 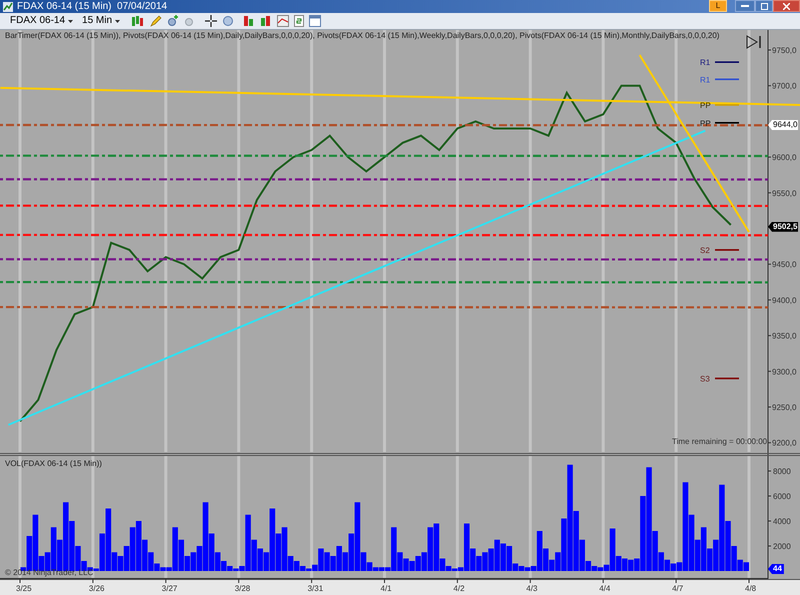 I want to click on scroll-end-icon, so click(x=754, y=42).